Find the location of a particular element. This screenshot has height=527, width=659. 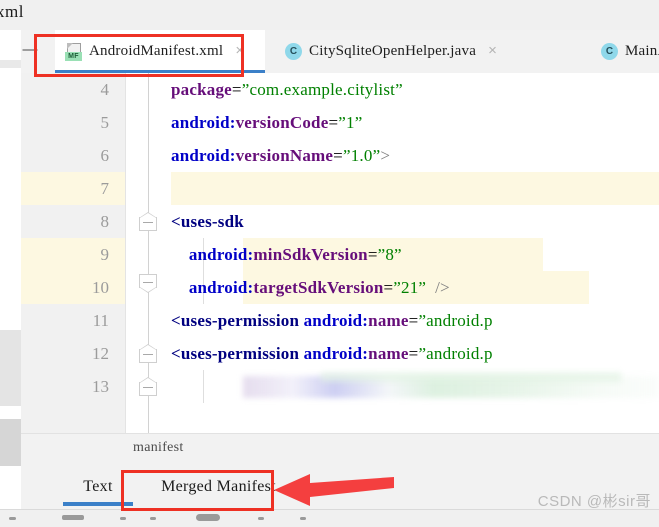

editor-mode-tab-label: Text is located at coordinates (98, 486).